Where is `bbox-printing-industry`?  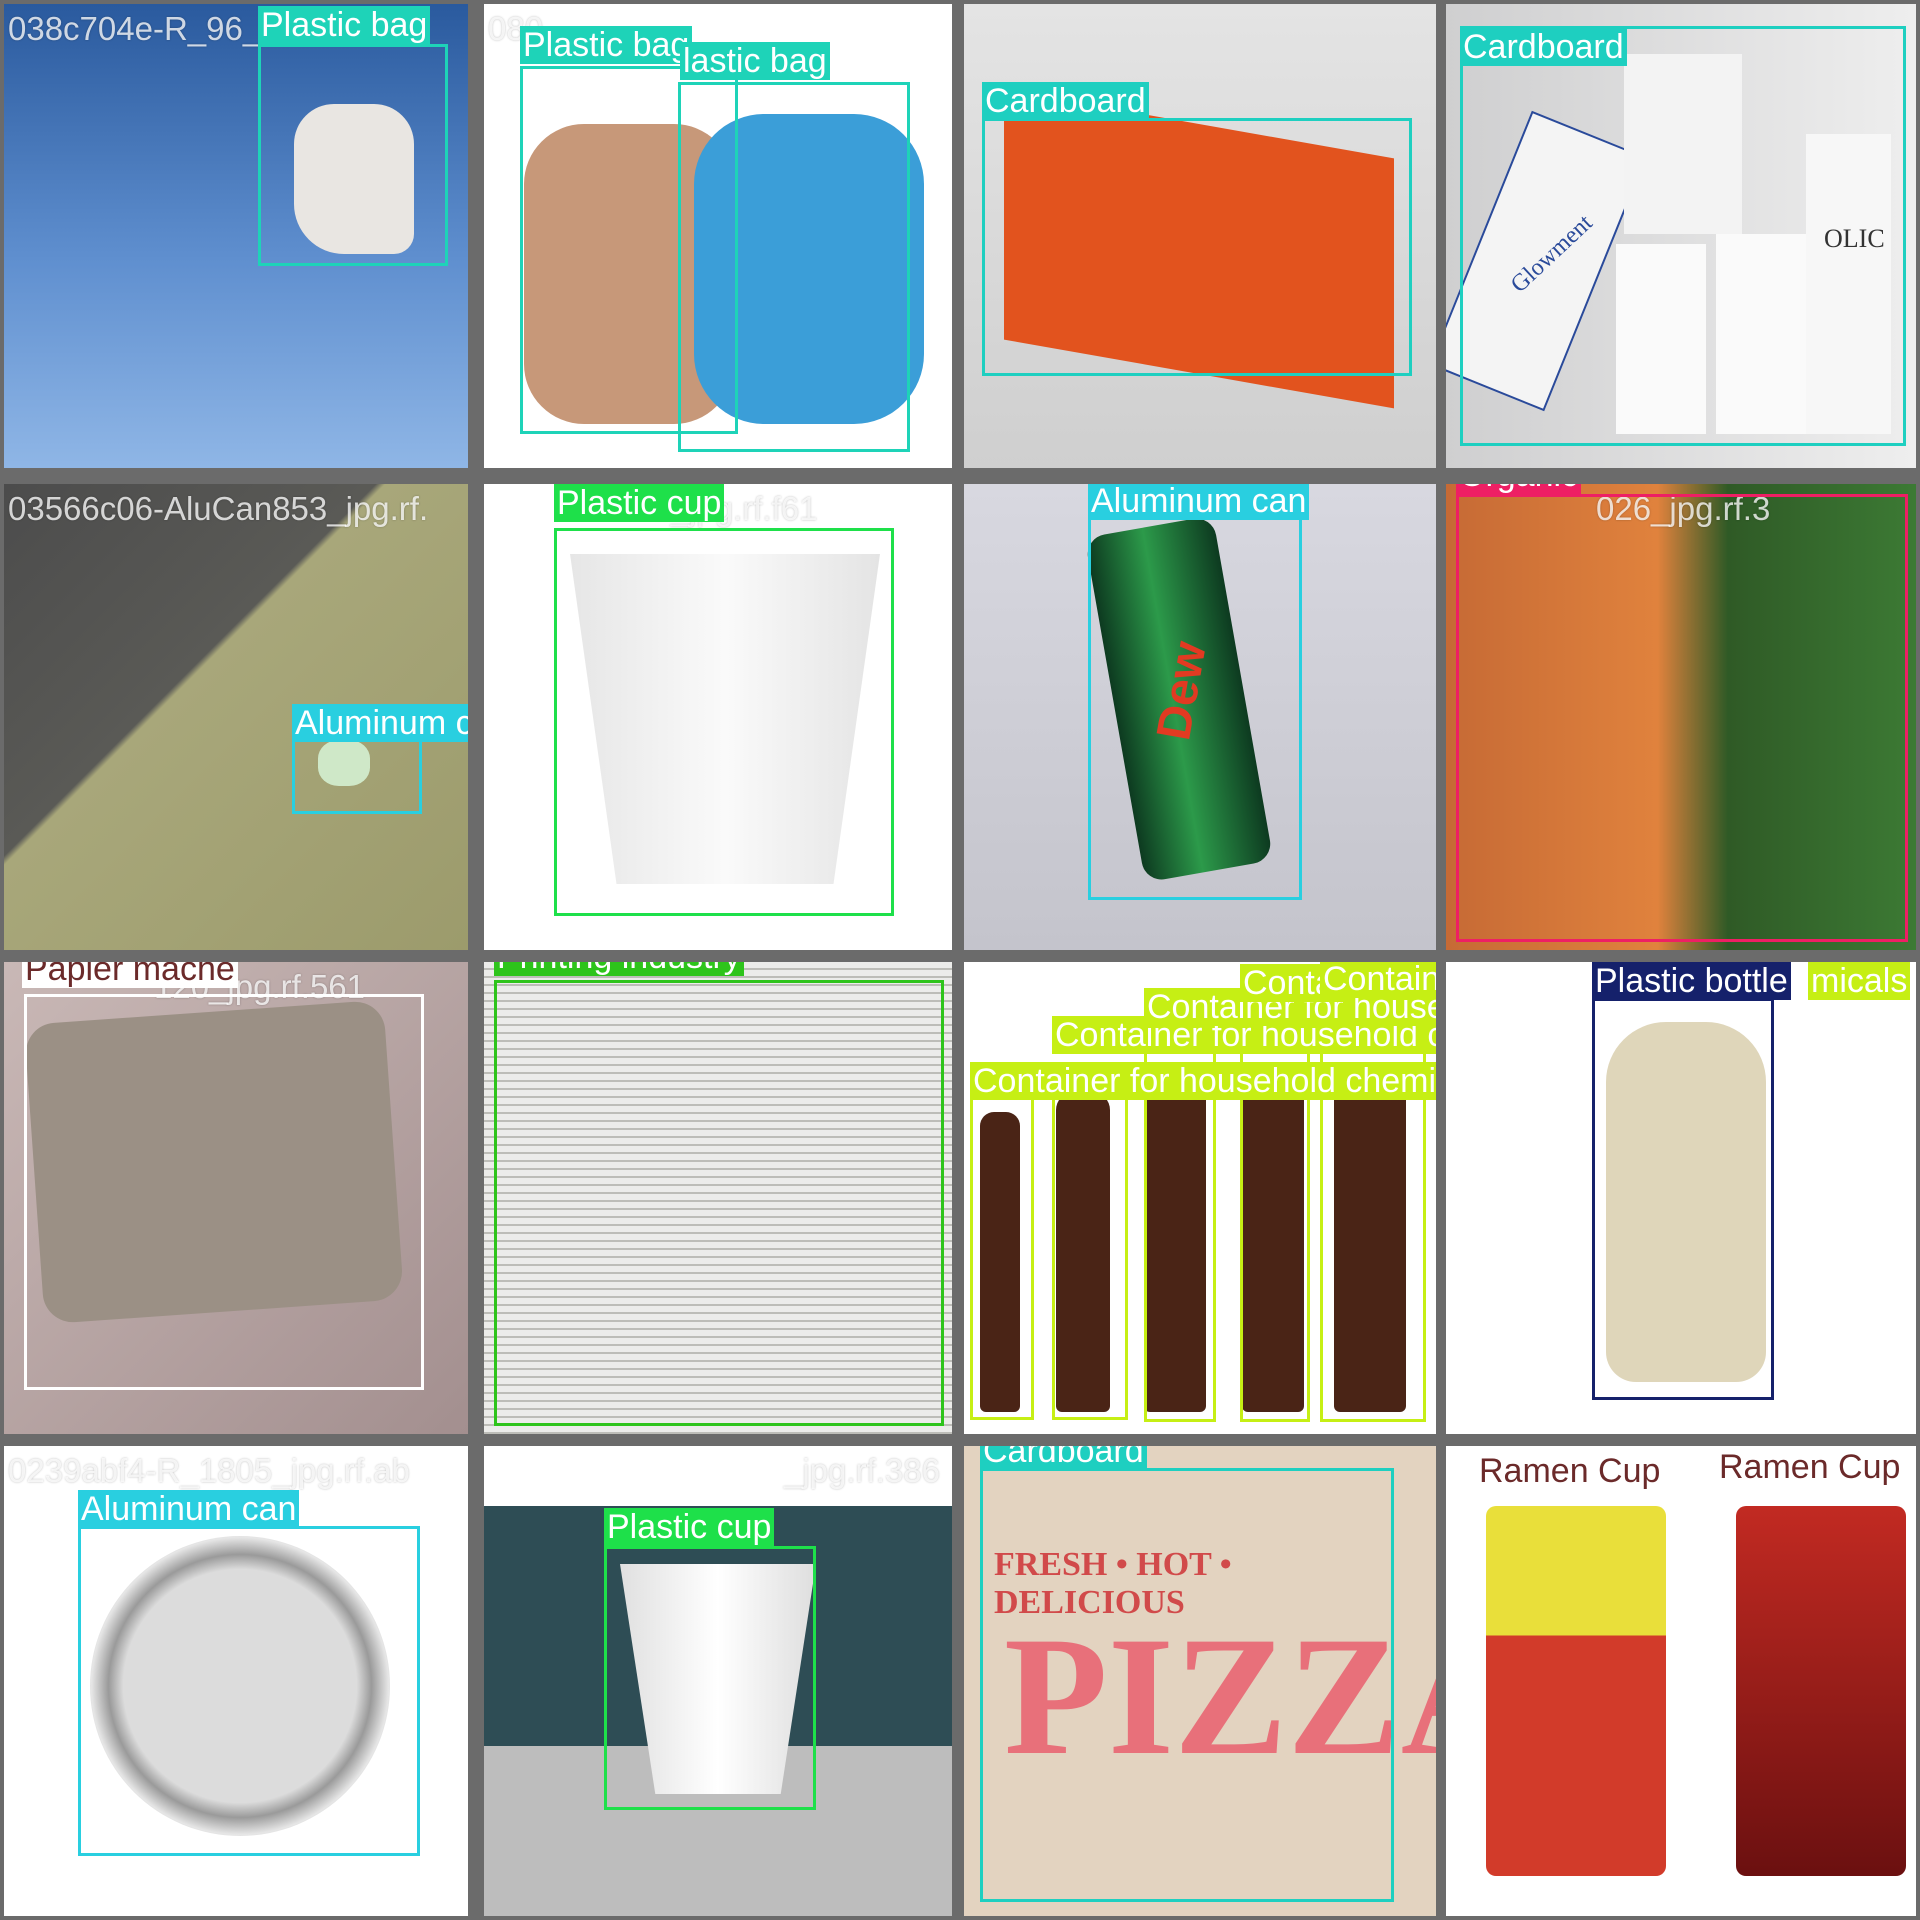 bbox-printing-industry is located at coordinates (719, 1203).